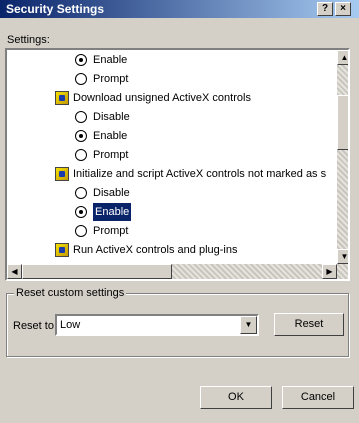 The width and height of the screenshot is (359, 423). What do you see at coordinates (325, 9) in the screenshot?
I see `help-button: ?` at bounding box center [325, 9].